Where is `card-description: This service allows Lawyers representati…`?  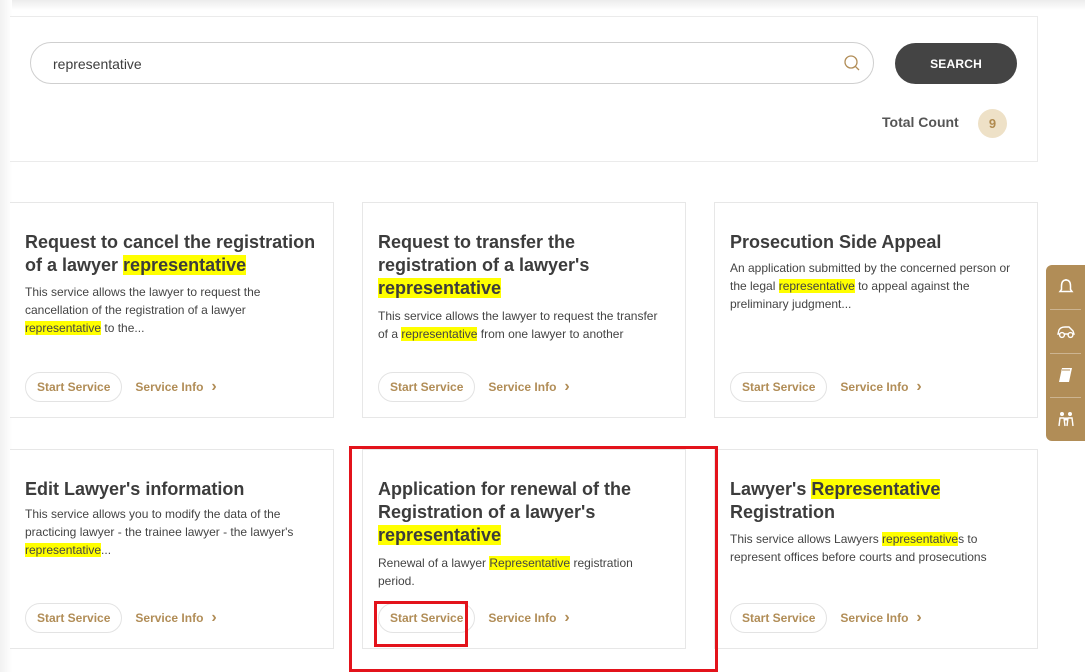 card-description: This service allows Lawyers representati… is located at coordinates (858, 548).